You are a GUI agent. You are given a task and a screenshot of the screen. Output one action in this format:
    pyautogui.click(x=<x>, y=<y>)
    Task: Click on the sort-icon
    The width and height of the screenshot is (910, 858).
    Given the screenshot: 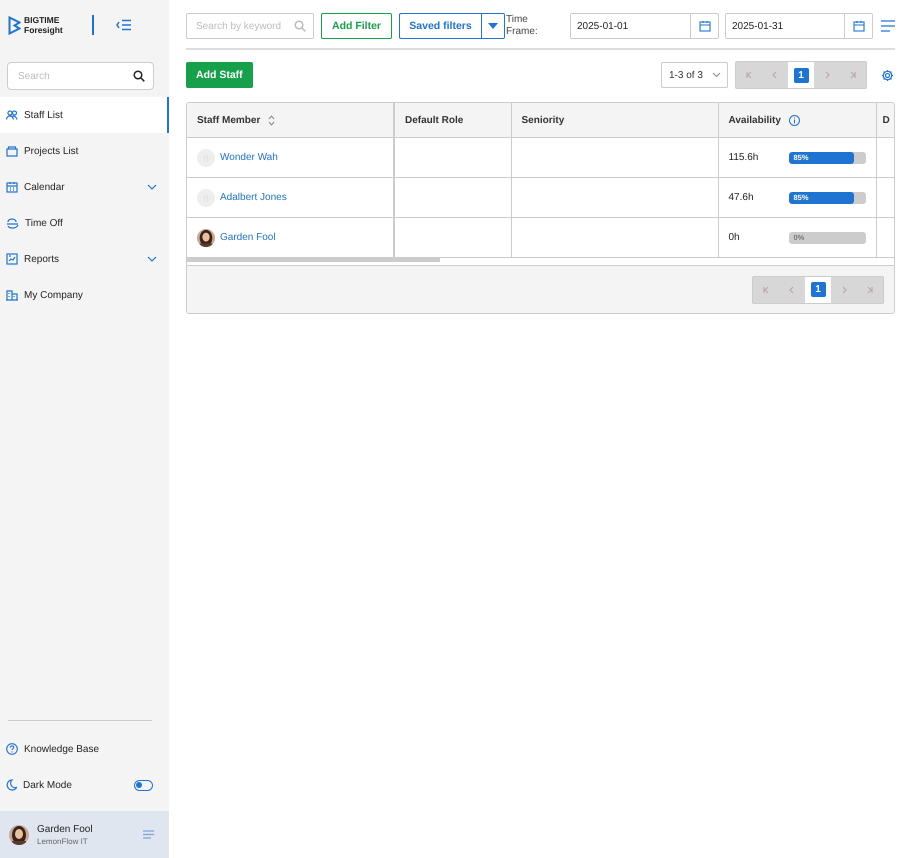 What is the action you would take?
    pyautogui.click(x=272, y=120)
    